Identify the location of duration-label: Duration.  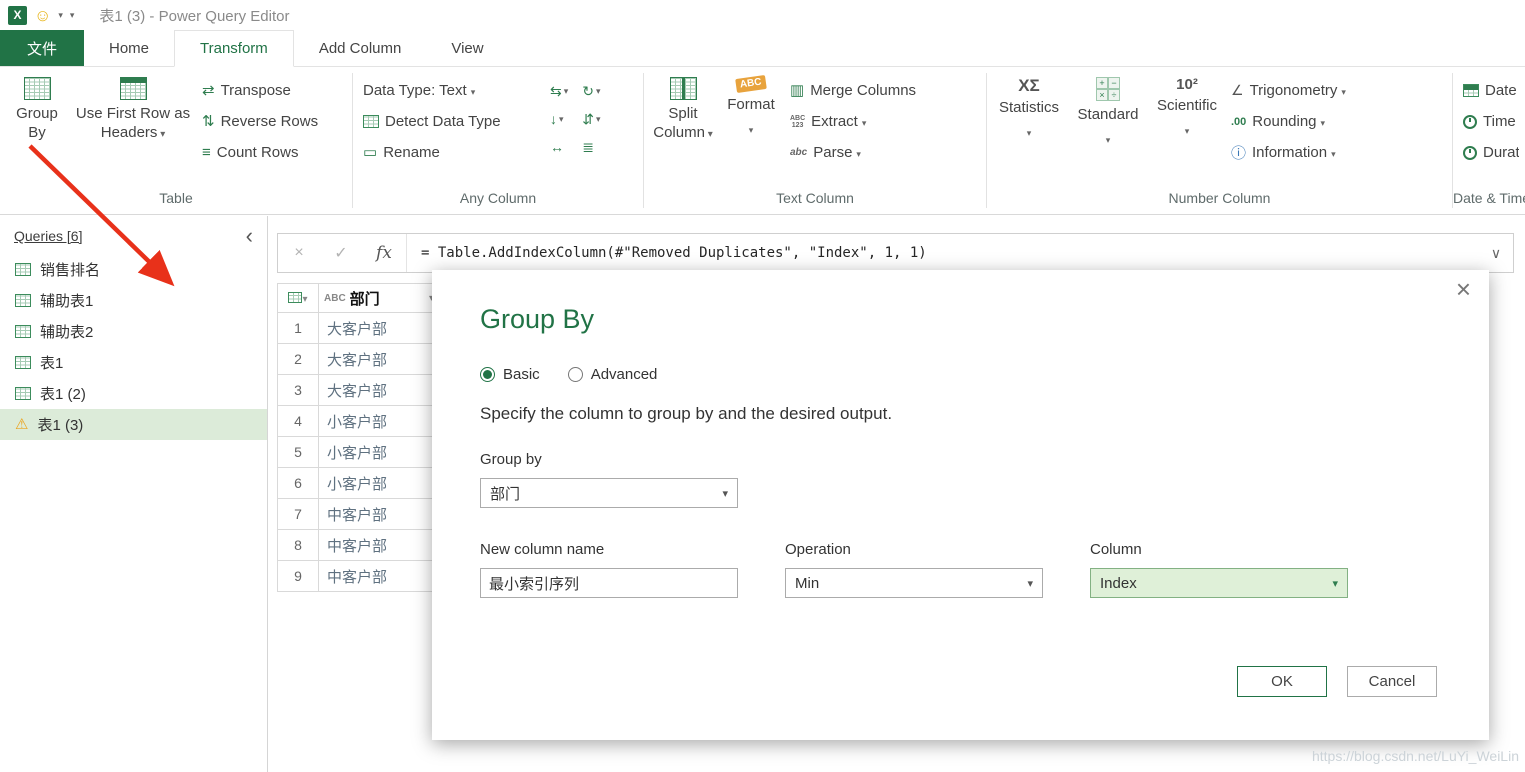
(1501, 152).